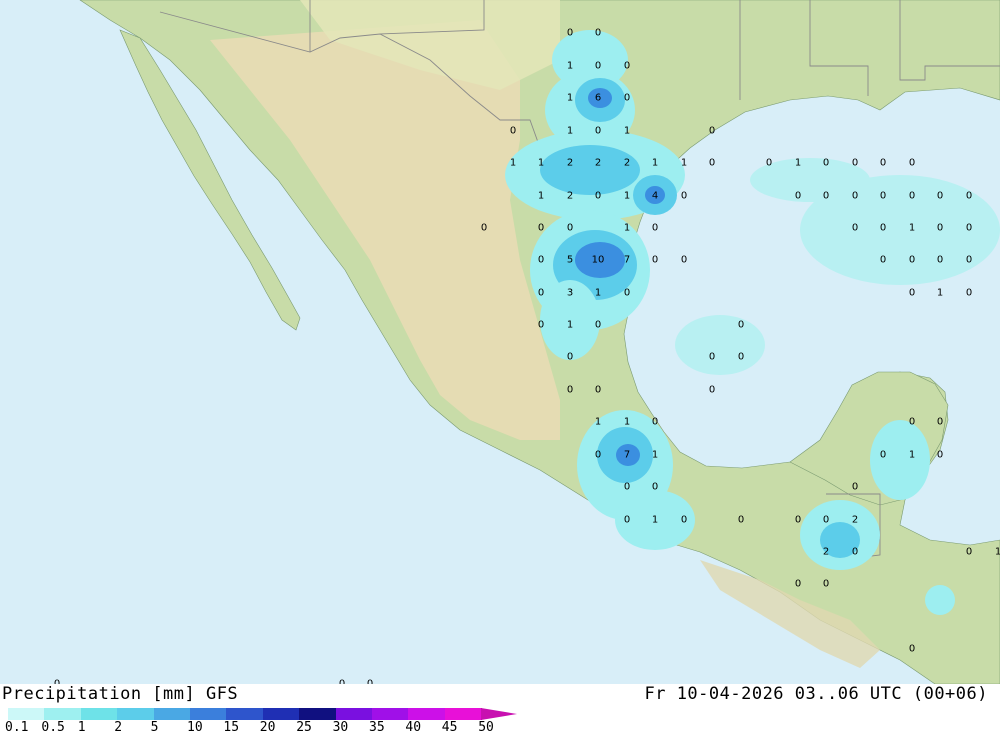 This screenshot has width=1000, height=735. Describe the element at coordinates (570, 293) in the screenshot. I see `precip-value: 3` at that location.